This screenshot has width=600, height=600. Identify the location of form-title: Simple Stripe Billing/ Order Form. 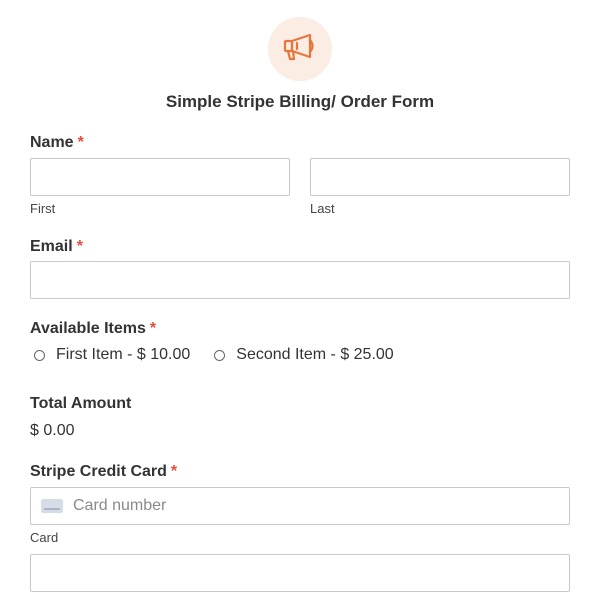
(300, 101).